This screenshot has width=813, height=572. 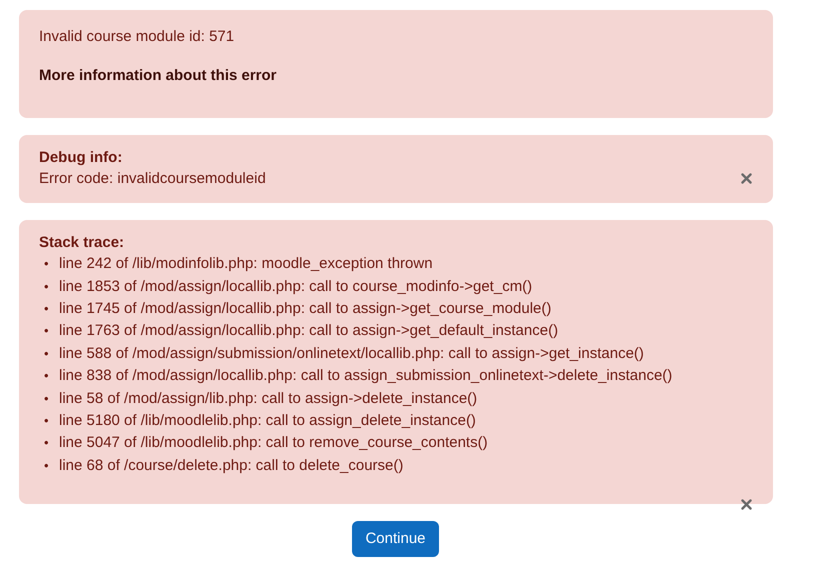 I want to click on stack-trace-line: line 242 of /lib/modinfolib.php: moodle_exception thrown, so click(x=246, y=264).